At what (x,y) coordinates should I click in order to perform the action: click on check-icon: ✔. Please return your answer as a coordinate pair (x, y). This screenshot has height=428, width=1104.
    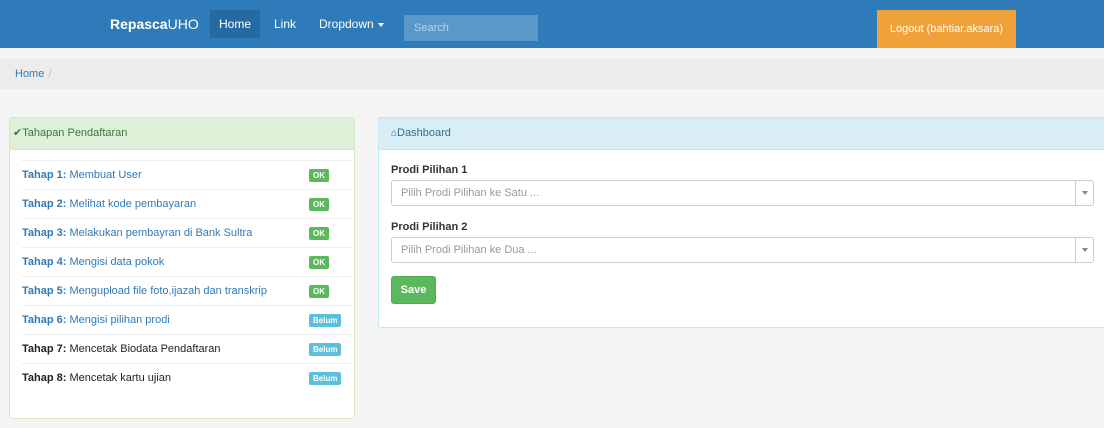
    Looking at the image, I should click on (18, 133).